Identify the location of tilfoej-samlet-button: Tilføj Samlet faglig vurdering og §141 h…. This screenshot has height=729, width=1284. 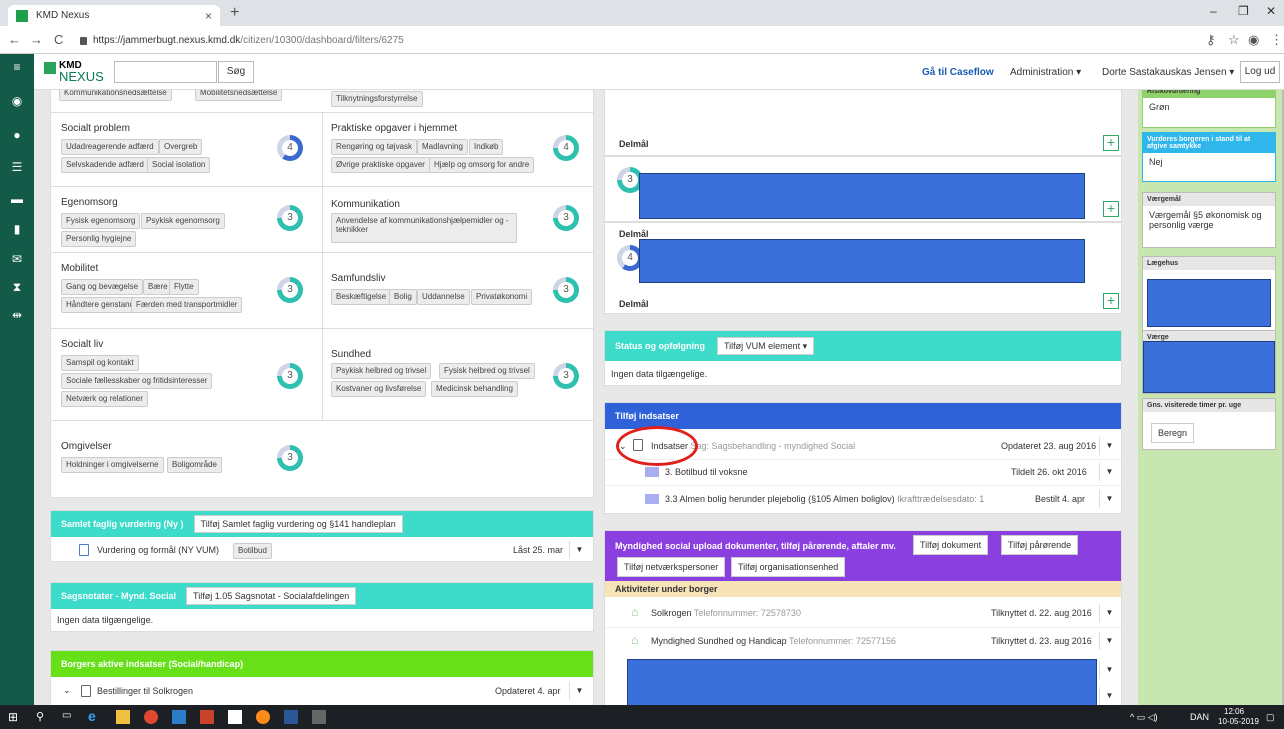
(298, 524).